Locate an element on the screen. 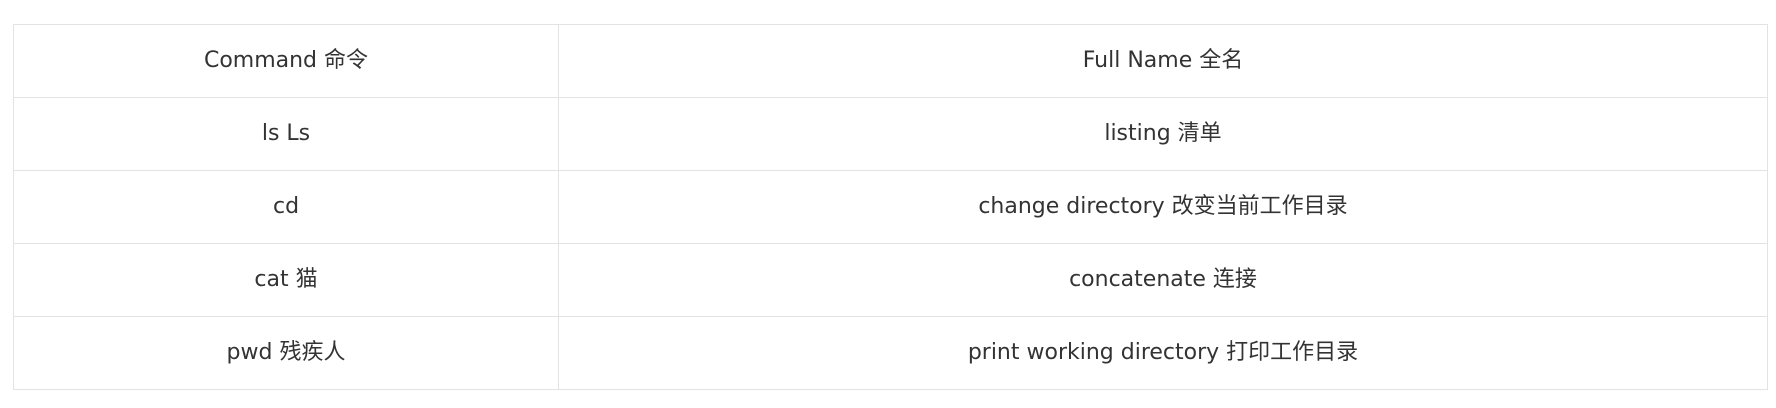 The width and height of the screenshot is (1776, 408). cell-command: cd is located at coordinates (286, 207).